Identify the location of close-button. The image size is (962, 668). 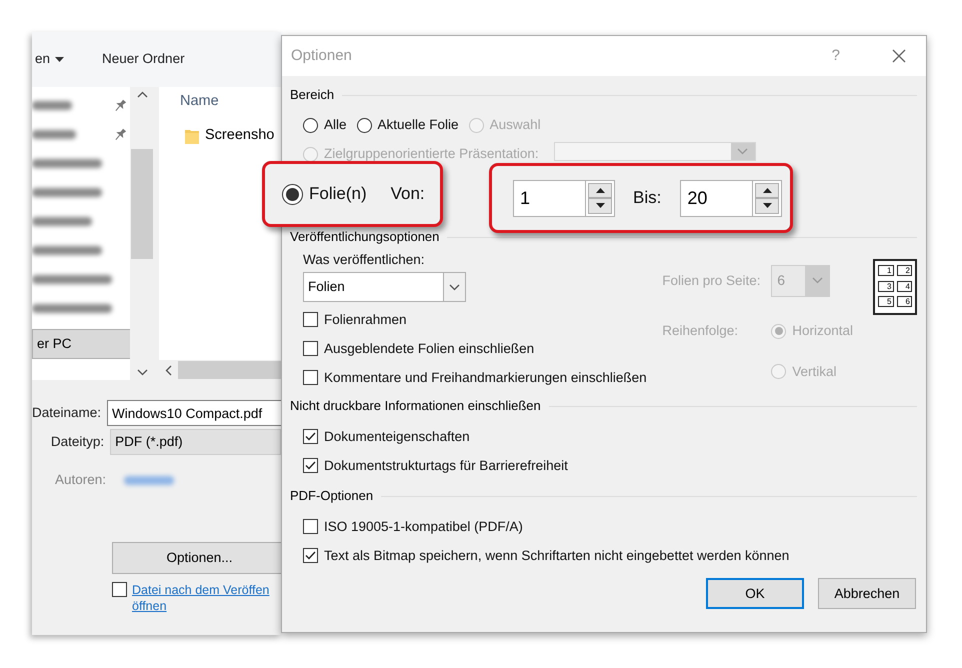
(899, 56).